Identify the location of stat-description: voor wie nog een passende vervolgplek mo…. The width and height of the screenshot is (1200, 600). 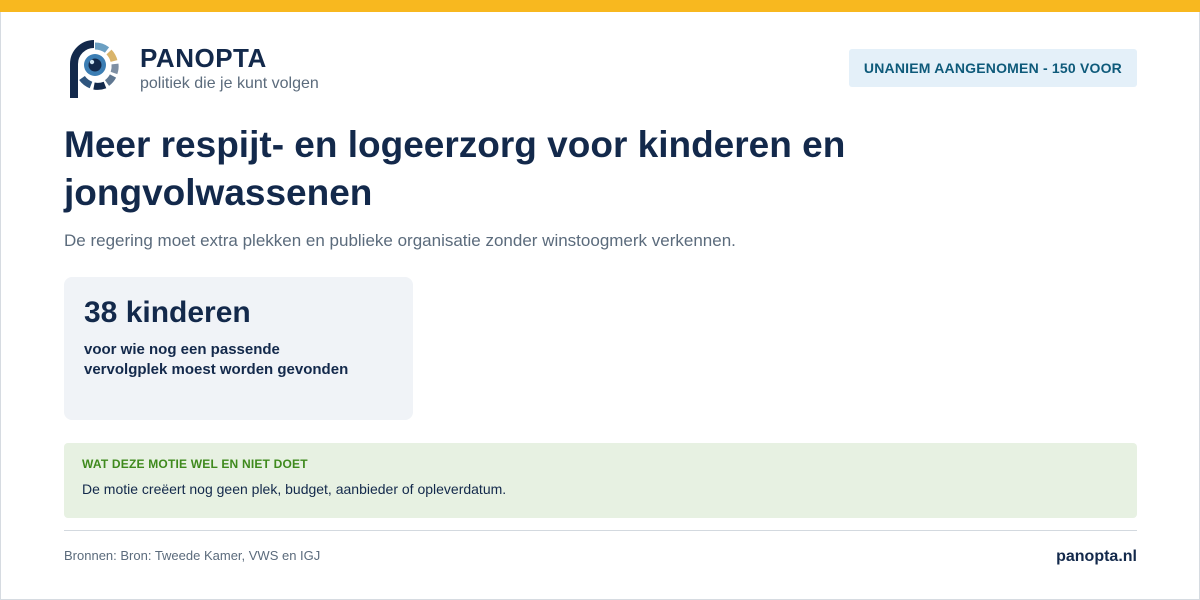
(216, 359).